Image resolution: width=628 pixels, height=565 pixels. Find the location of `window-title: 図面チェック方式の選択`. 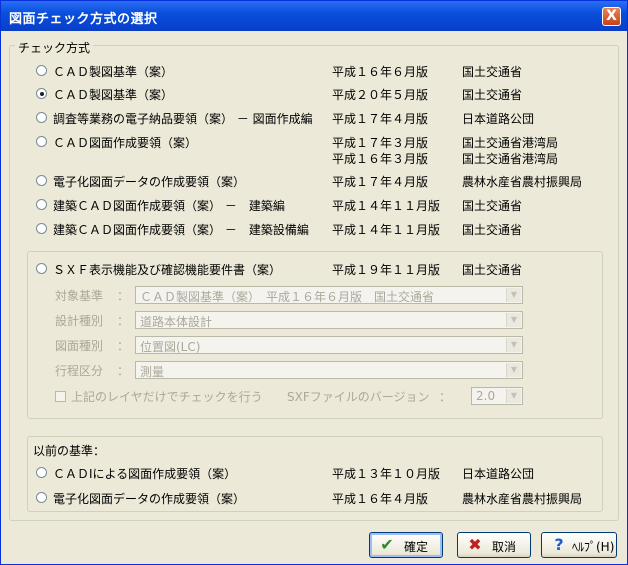

window-title: 図面チェック方式の選択 is located at coordinates (83, 19).